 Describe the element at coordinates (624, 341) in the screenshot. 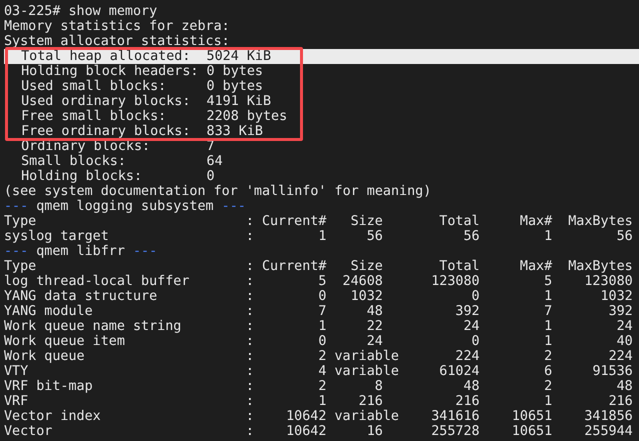

I see `table-cell: 40` at that location.